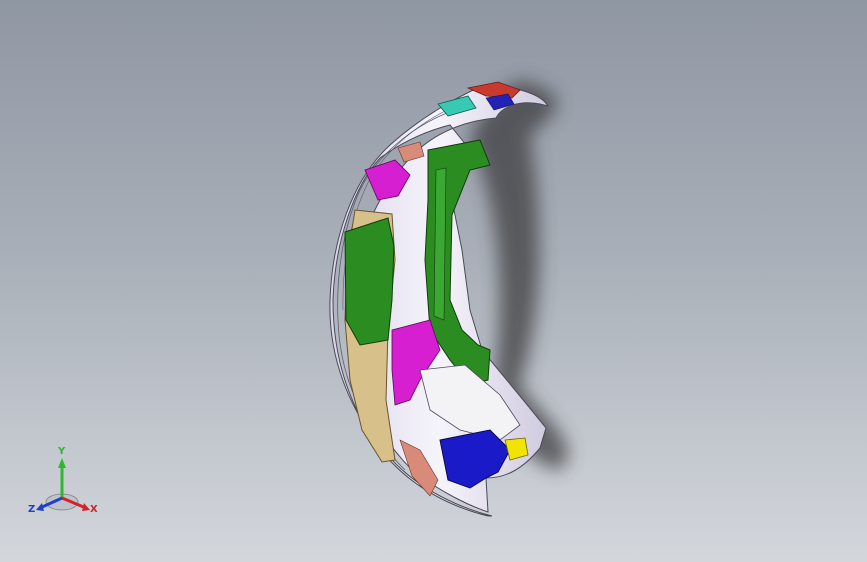  I want to click on green-reinforcement-inner, so click(440, 244).